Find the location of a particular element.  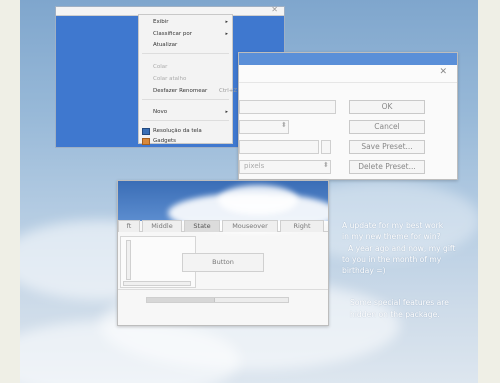

tab-middle: Middle is located at coordinates (162, 226).